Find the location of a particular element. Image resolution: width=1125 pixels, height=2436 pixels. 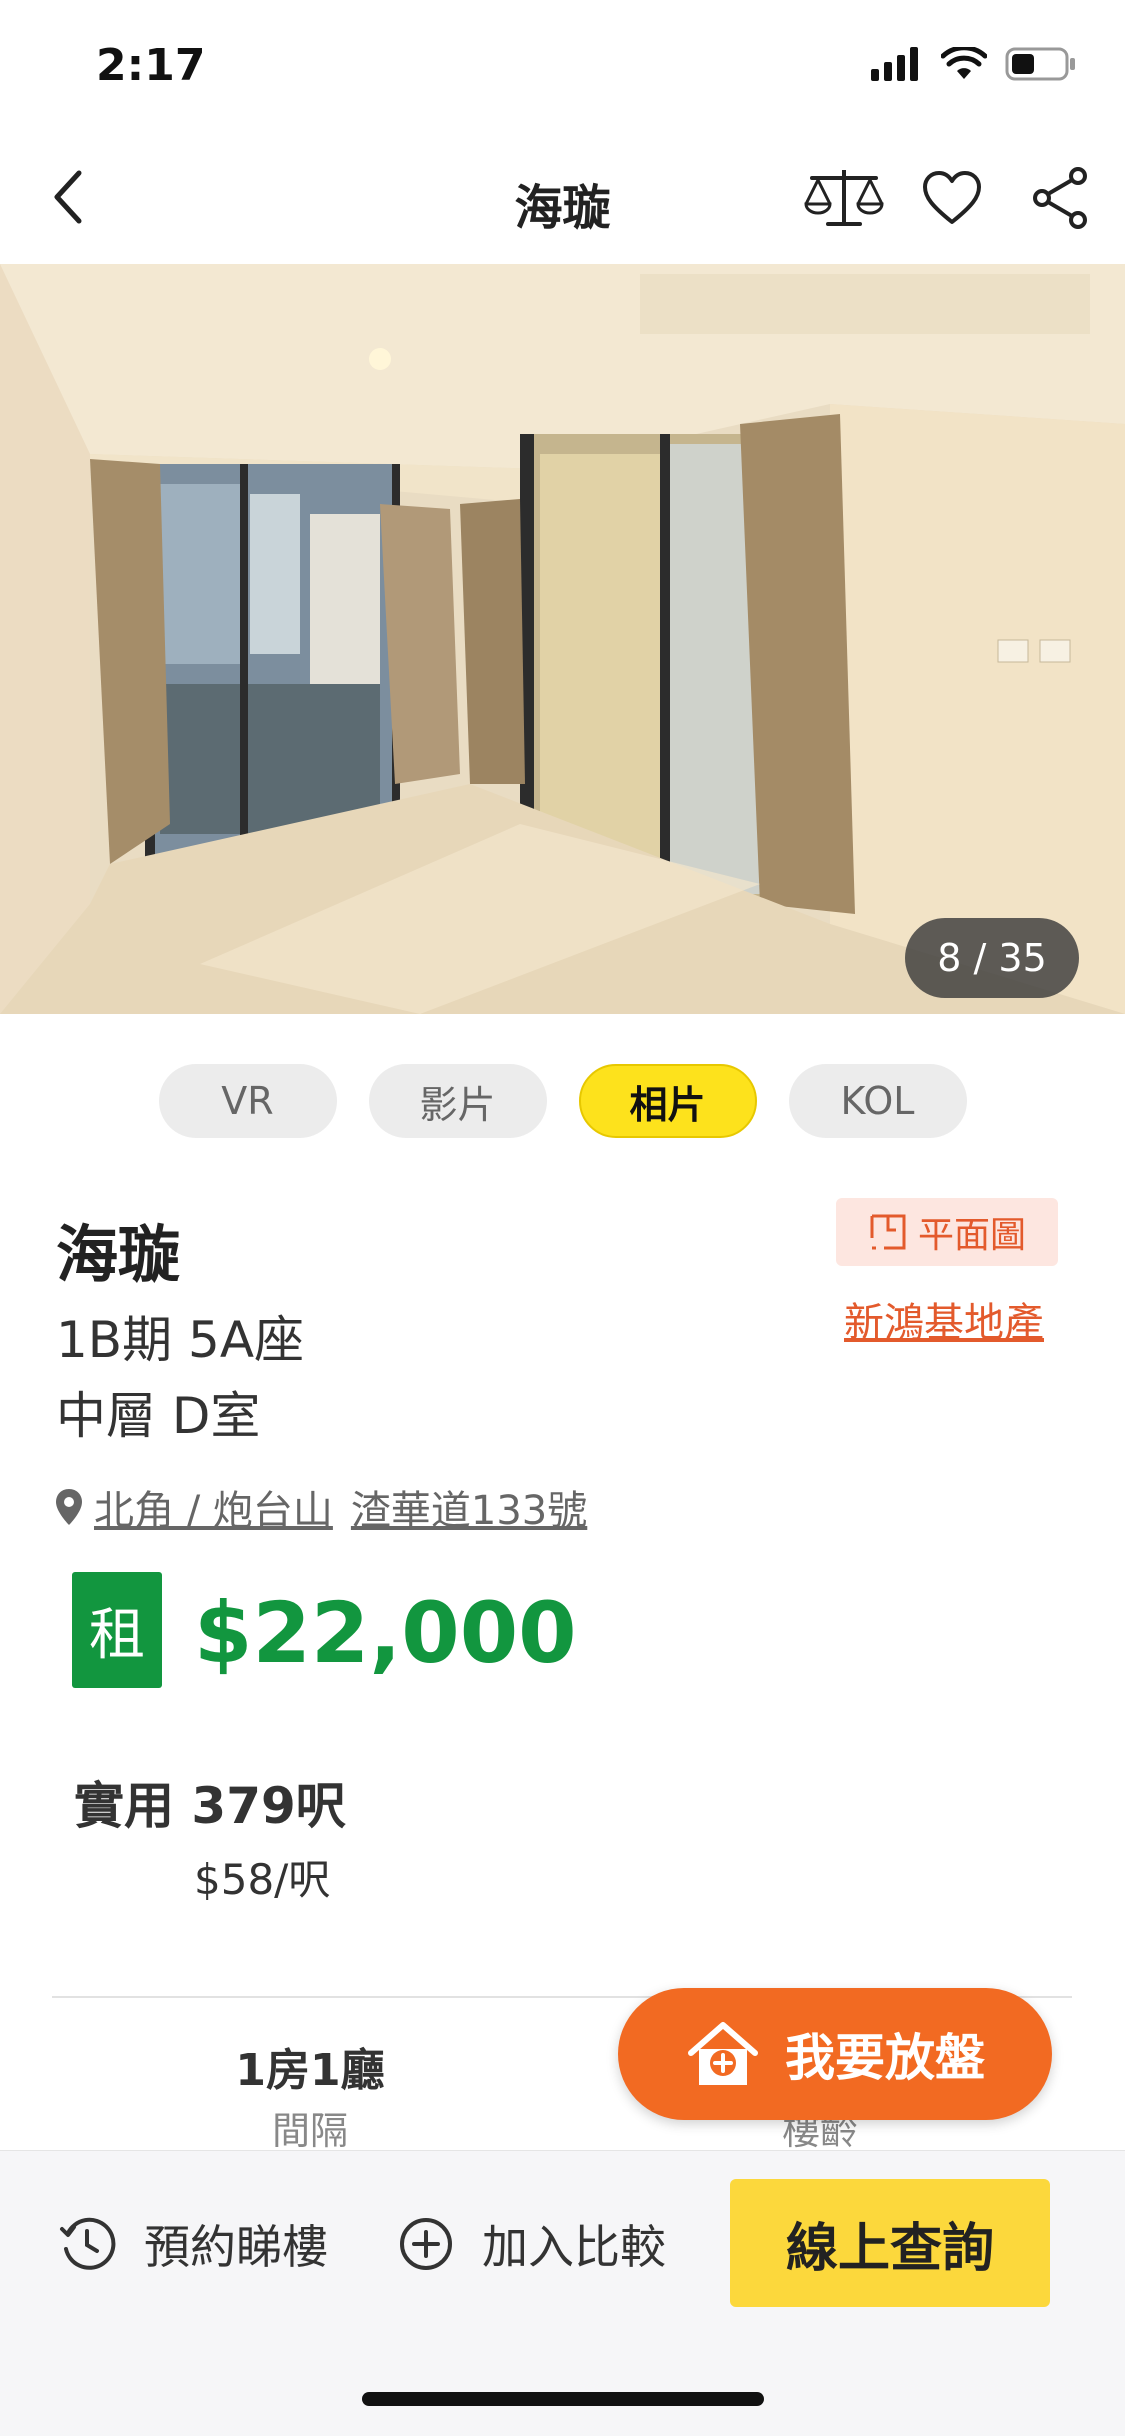

share-button is located at coordinates (1060, 198).